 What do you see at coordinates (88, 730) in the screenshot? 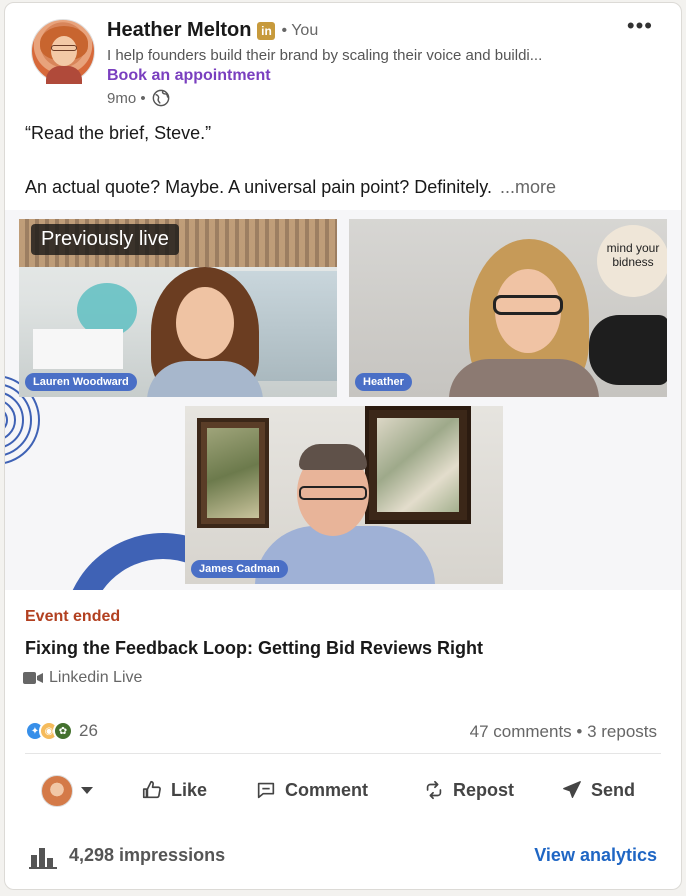
I see `reaction-count: 26` at bounding box center [88, 730].